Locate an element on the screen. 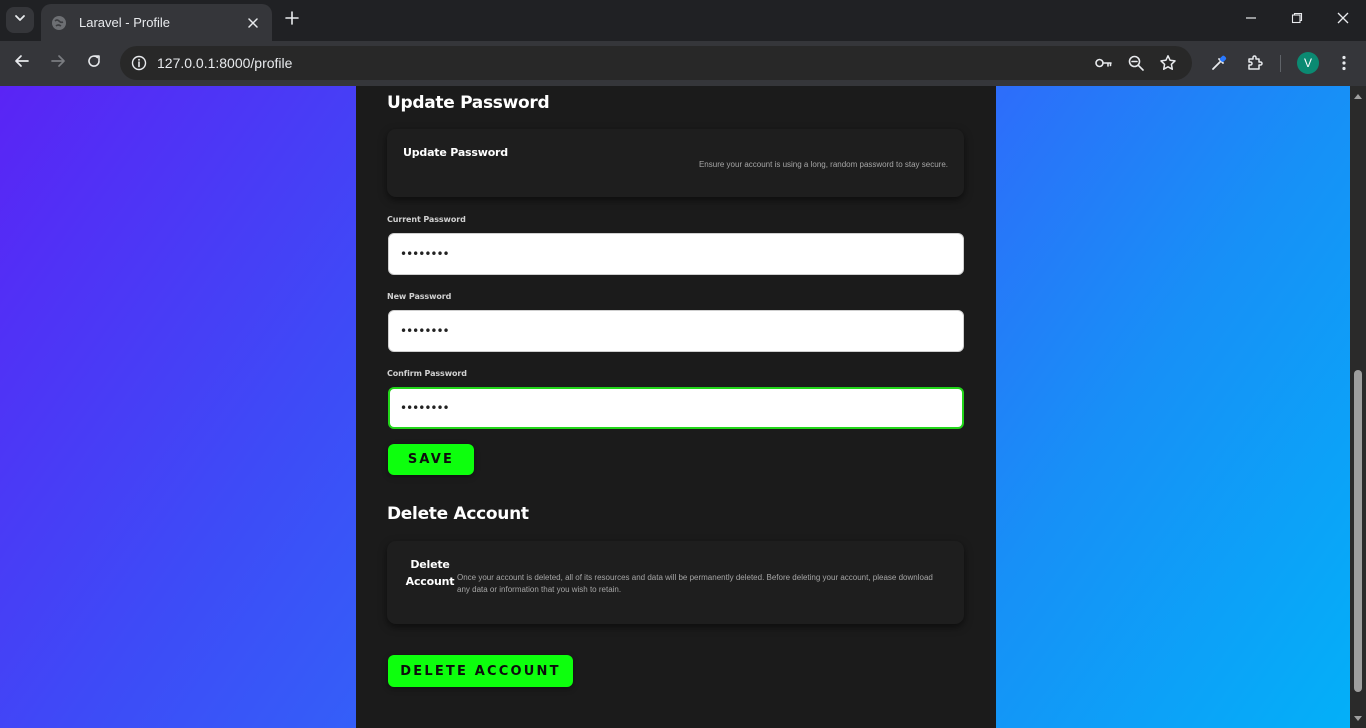 This screenshot has width=1366, height=728. back-arrow-icon is located at coordinates (22, 63).